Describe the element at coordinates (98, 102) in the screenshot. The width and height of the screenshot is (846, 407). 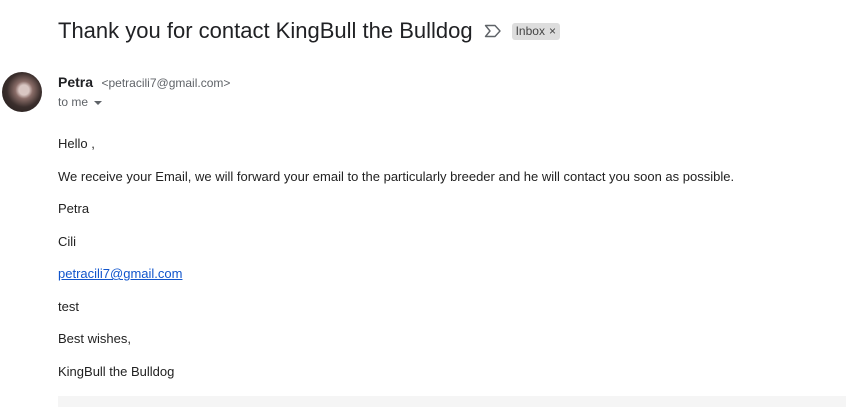
I see `chevron-down-icon` at that location.